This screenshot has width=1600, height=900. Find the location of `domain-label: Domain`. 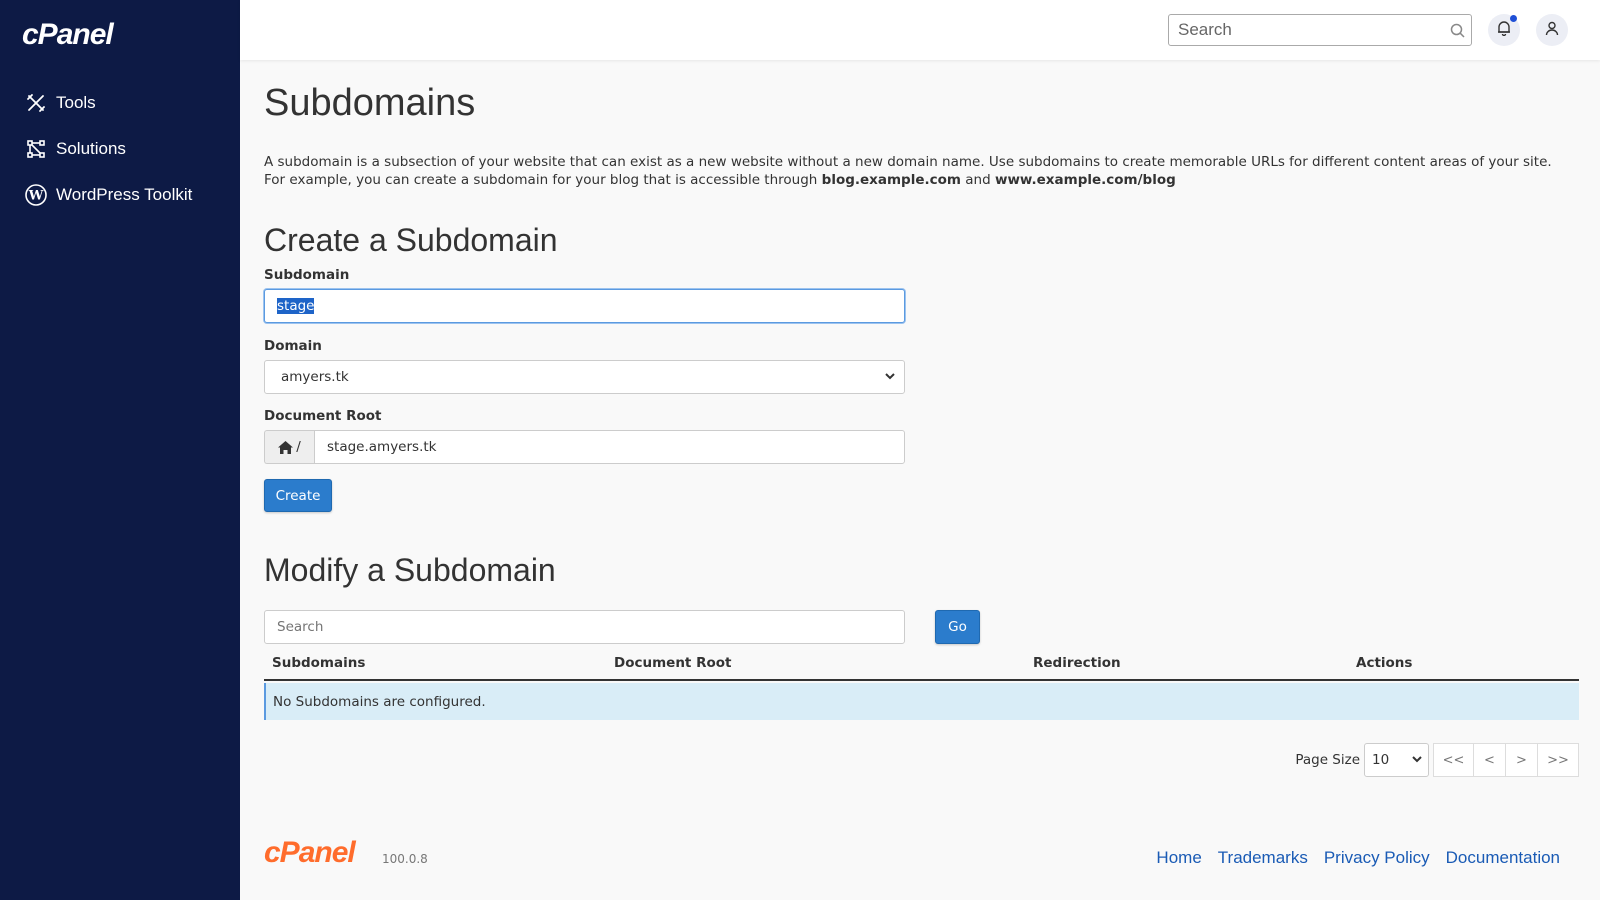

domain-label: Domain is located at coordinates (293, 346).